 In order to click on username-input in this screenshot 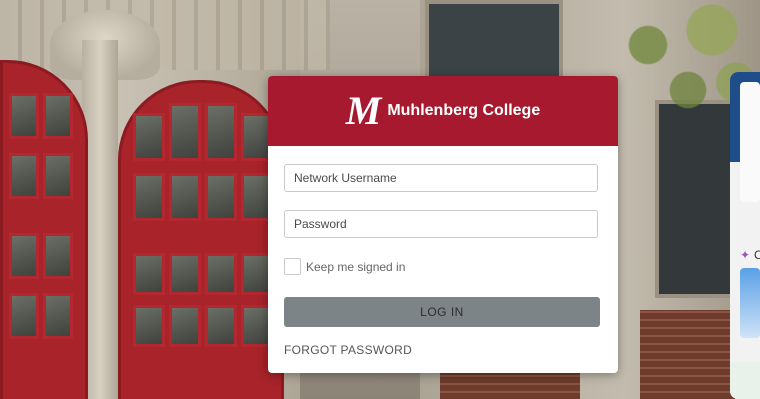, I will do `click(441, 178)`.